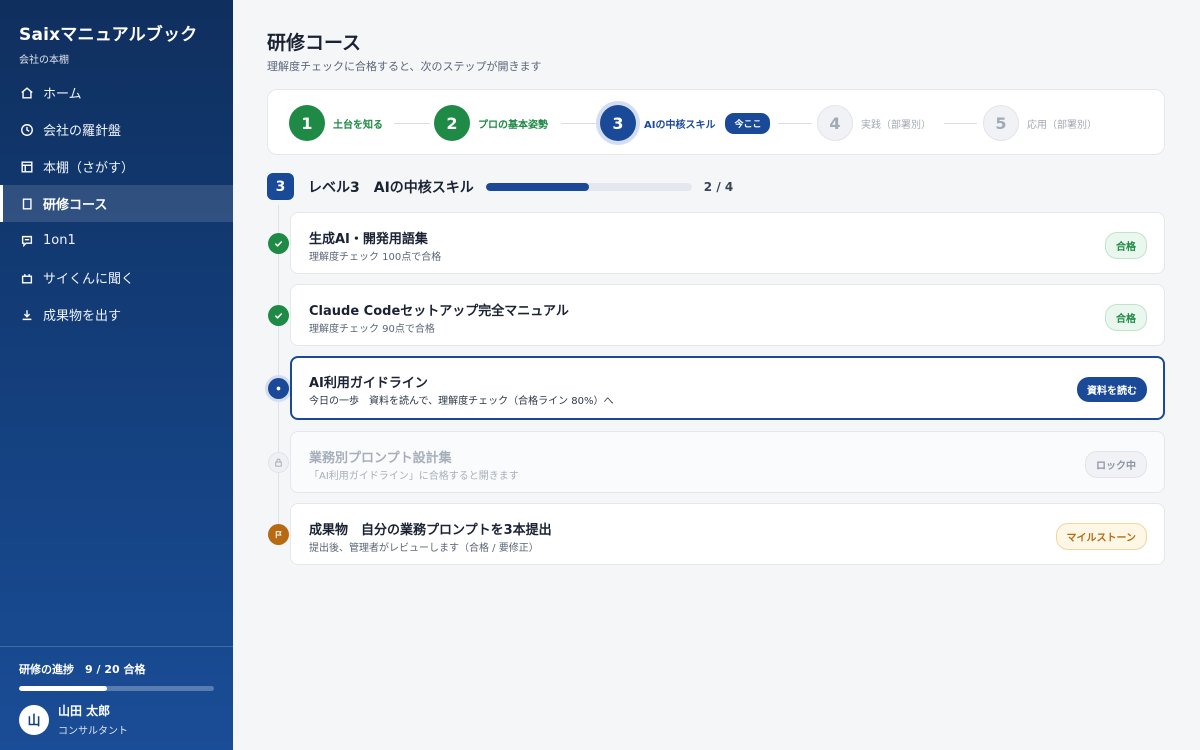 Image resolution: width=1200 pixels, height=750 pixels. I want to click on current-step-badge: 今ここ, so click(748, 123).